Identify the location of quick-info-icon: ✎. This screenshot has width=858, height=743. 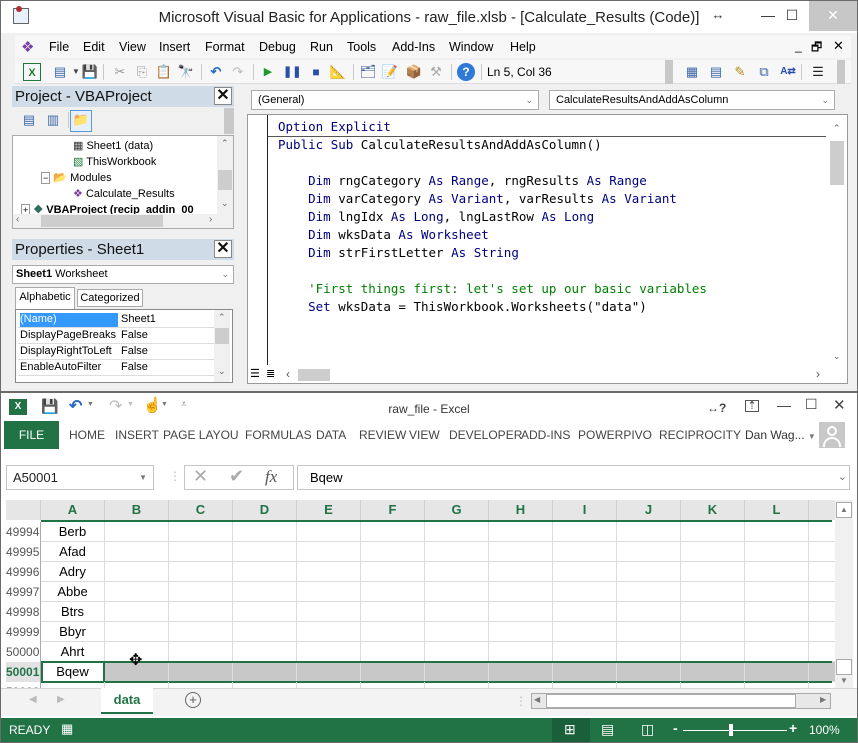
(740, 72).